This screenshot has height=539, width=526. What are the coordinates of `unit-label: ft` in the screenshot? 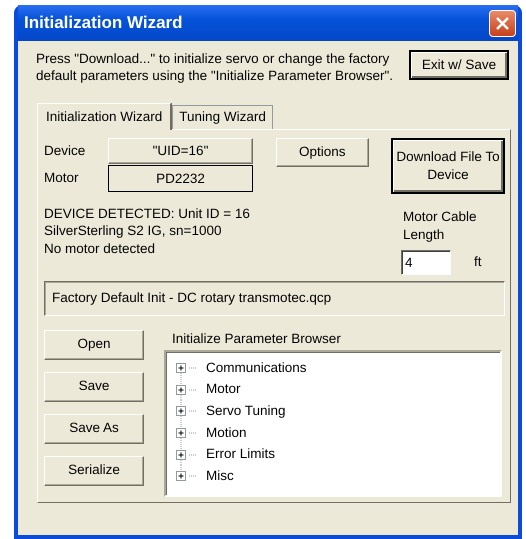 It's located at (478, 262).